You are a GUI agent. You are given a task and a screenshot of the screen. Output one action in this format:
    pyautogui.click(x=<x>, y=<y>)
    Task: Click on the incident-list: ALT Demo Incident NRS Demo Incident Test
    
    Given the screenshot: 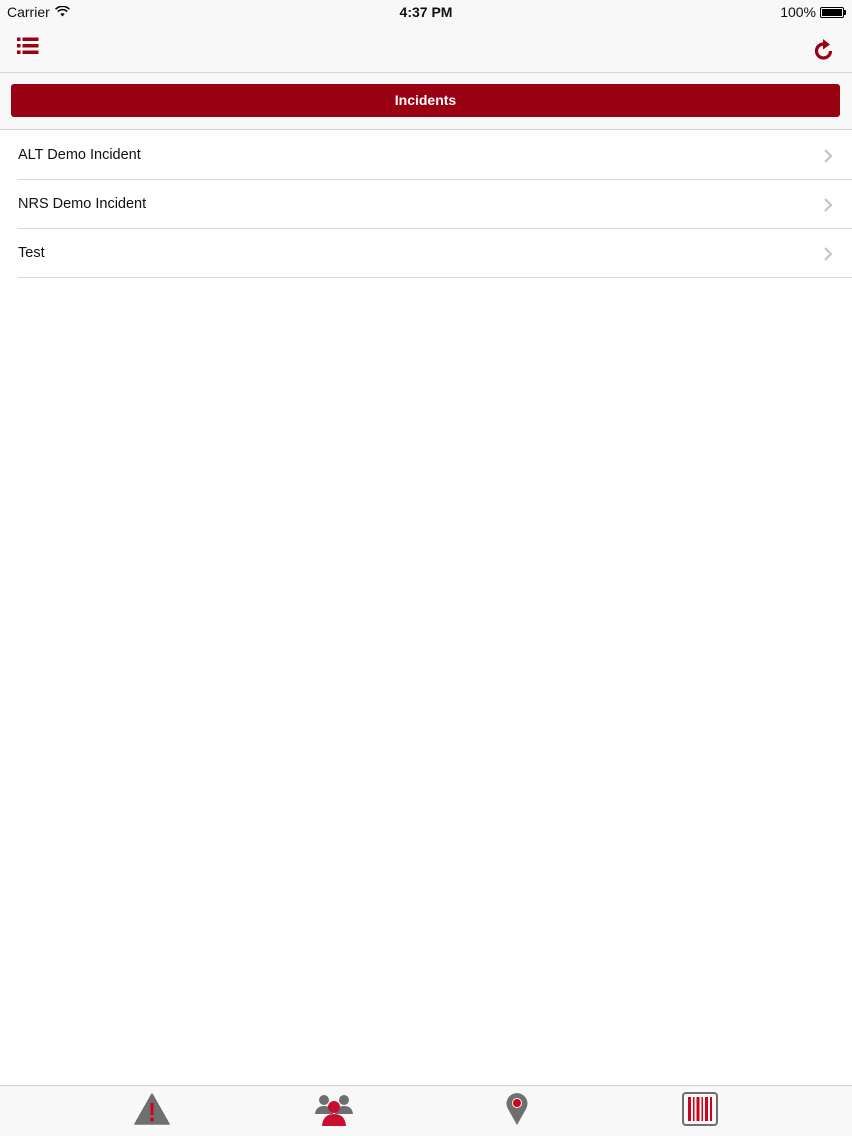 What is the action you would take?
    pyautogui.click(x=426, y=204)
    